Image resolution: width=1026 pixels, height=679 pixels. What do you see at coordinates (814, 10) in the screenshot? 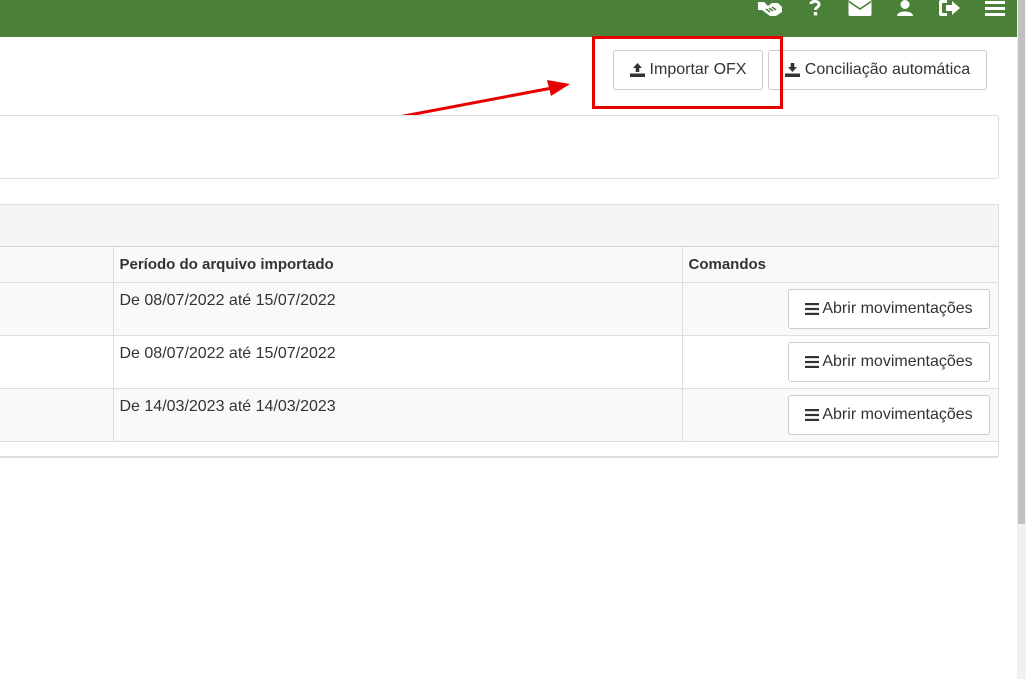
I see `question-icon` at bounding box center [814, 10].